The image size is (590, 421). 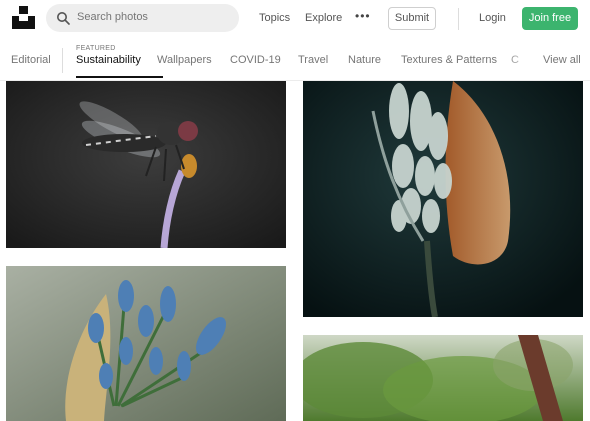 I want to click on featured-caption: FEATURED, so click(x=96, y=48).